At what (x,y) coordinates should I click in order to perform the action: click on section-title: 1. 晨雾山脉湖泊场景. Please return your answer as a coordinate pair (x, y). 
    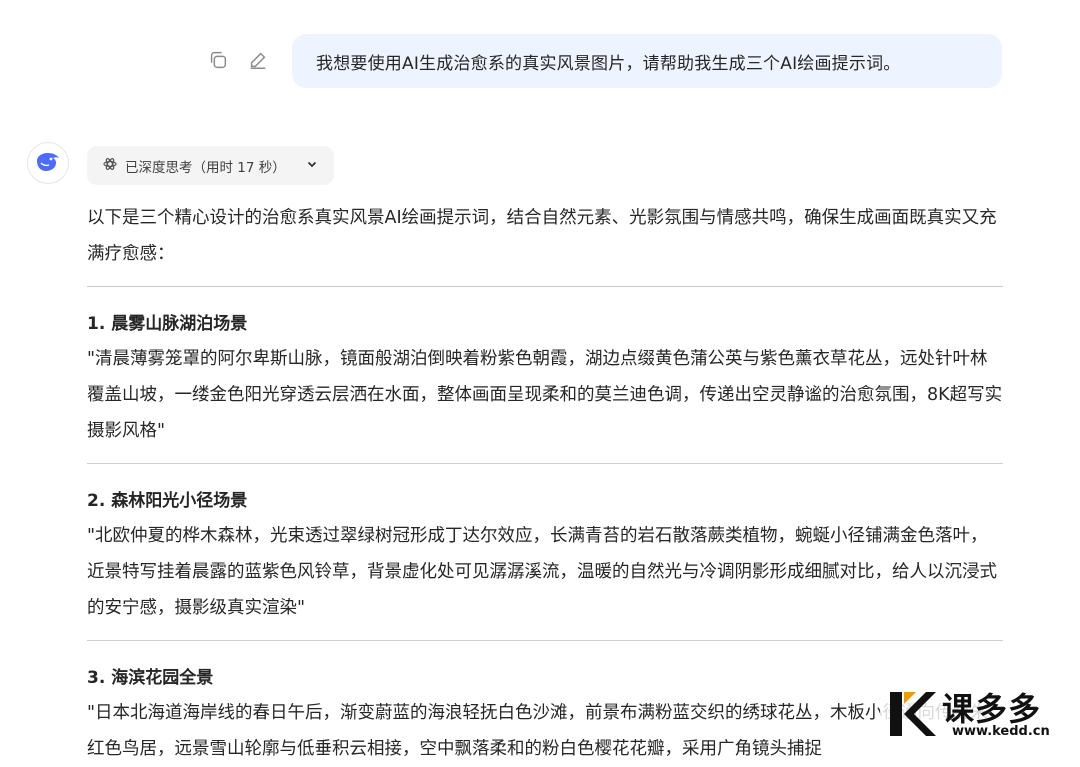
    Looking at the image, I should click on (167, 324).